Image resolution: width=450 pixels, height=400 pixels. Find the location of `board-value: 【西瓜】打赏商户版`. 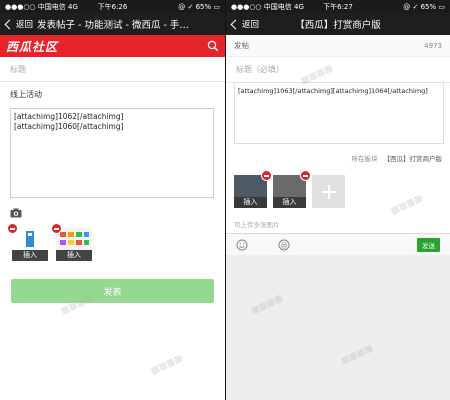

board-value: 【西瓜】打赏商户版 is located at coordinates (413, 159).